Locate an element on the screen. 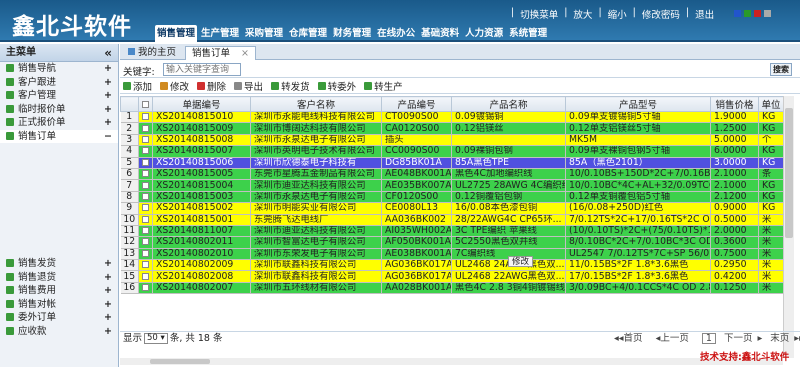 The height and width of the screenshot is (367, 800). toolbar-button-4: 转发货 is located at coordinates (290, 86).